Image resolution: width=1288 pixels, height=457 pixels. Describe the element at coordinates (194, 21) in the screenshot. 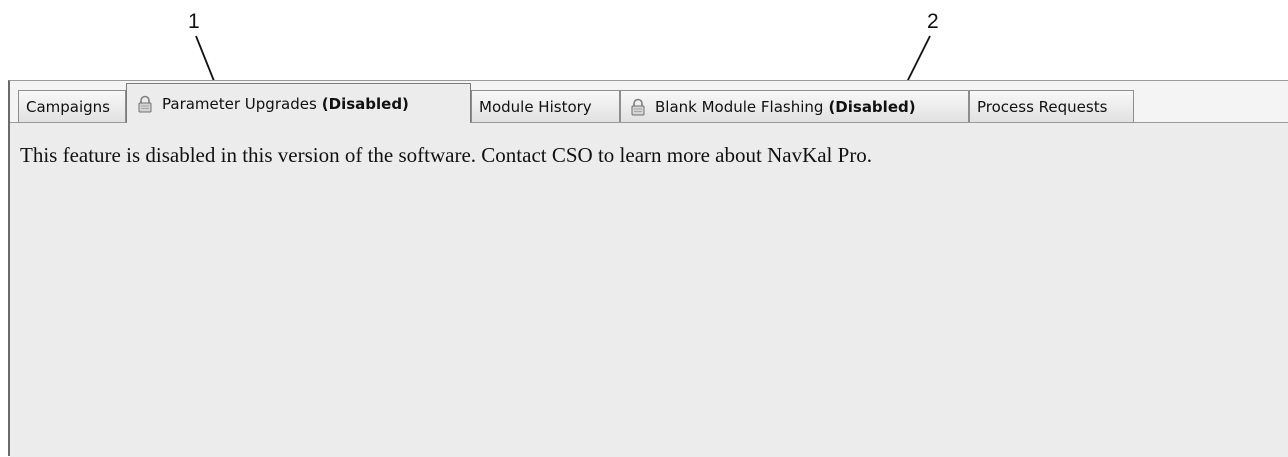

I see `callout-number-1: 1` at that location.